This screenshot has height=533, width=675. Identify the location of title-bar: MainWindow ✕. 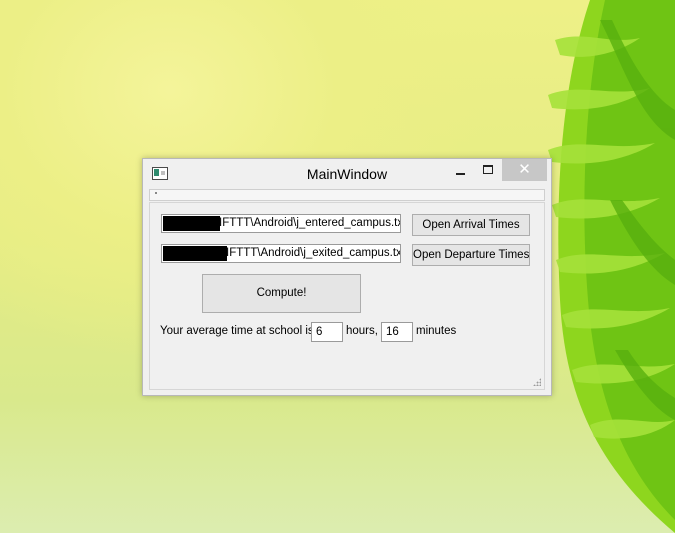
(347, 174).